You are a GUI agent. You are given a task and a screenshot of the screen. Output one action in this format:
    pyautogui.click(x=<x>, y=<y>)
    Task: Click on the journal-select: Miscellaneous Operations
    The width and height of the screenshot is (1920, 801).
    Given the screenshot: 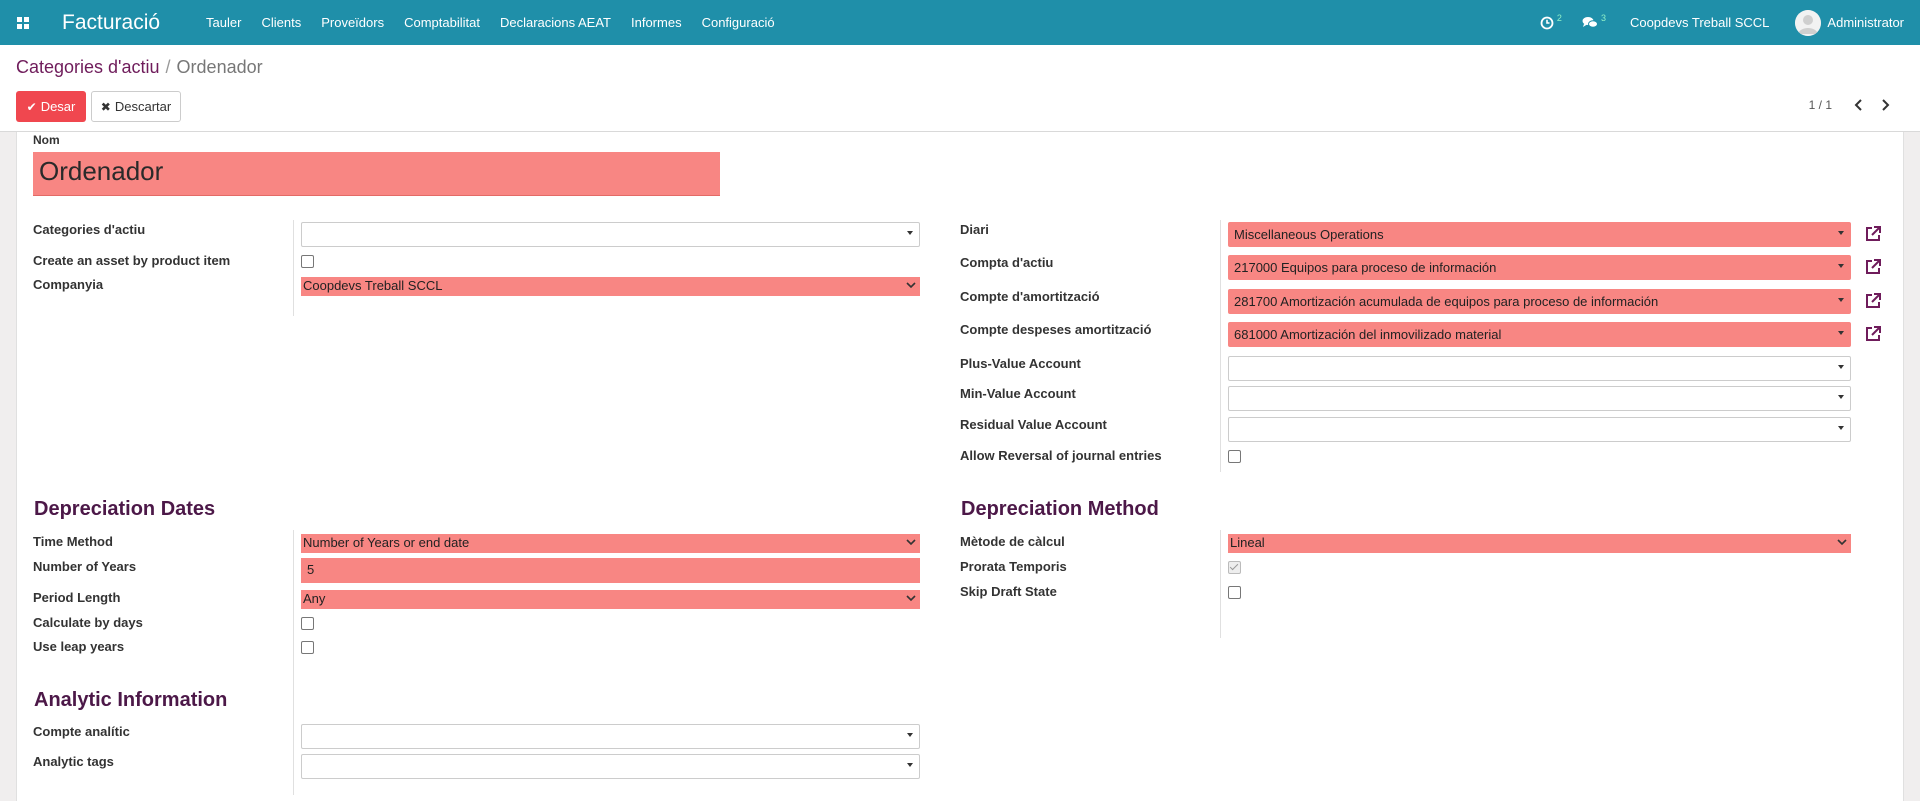 What is the action you would take?
    pyautogui.click(x=1539, y=234)
    